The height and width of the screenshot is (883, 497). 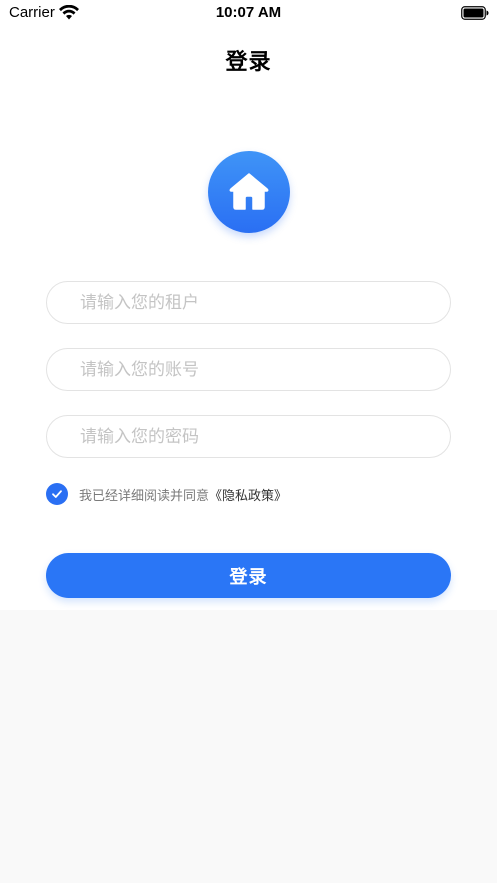 I want to click on status-bar: Carrier 10:07 AM, so click(x=248, y=13).